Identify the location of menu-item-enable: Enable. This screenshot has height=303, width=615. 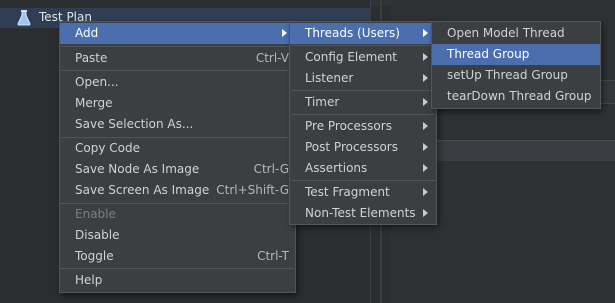
(177, 214).